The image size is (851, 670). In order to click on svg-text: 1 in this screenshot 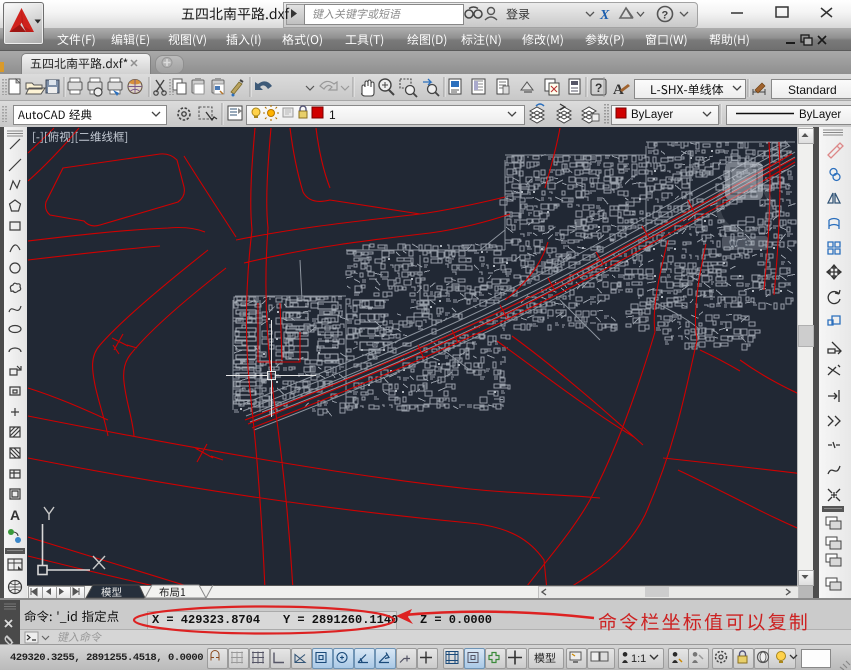, I will do `click(332, 115)`.